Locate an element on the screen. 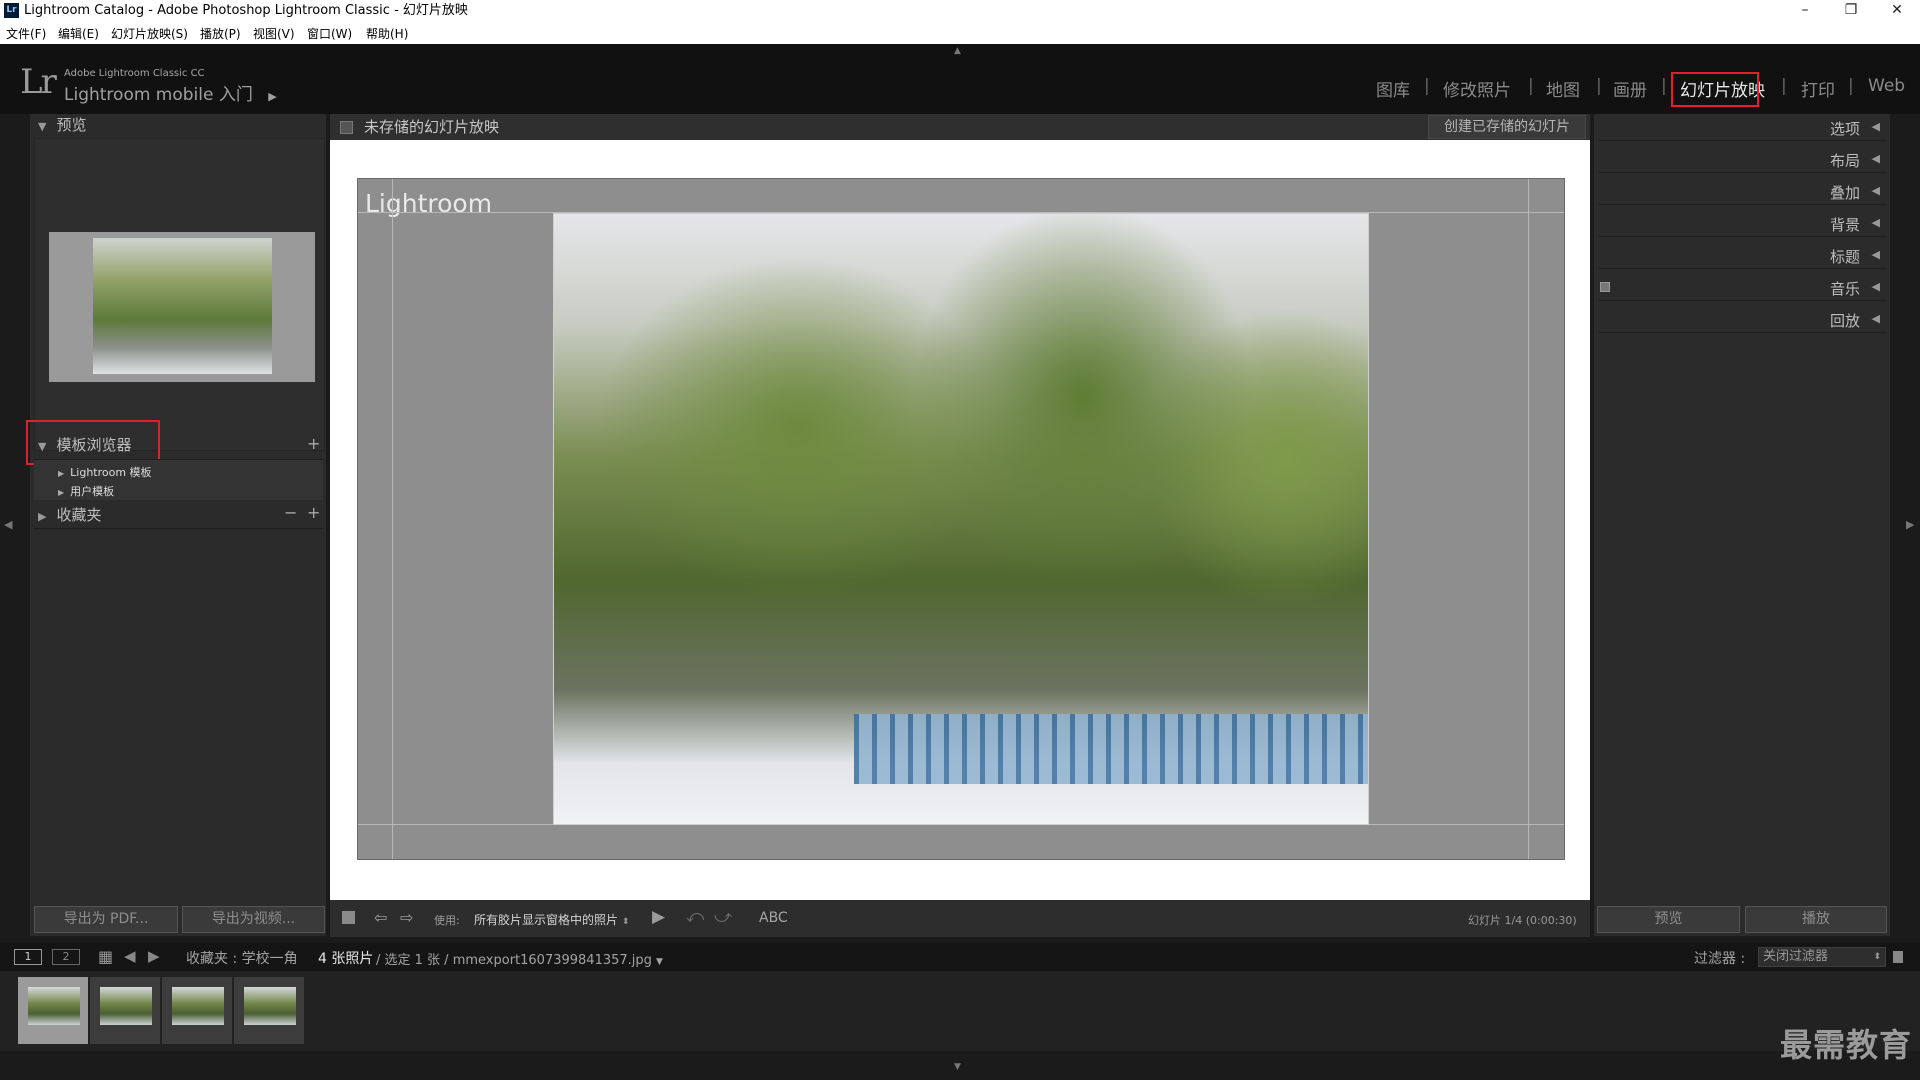  remove-collection-icon: − is located at coordinates (290, 512).